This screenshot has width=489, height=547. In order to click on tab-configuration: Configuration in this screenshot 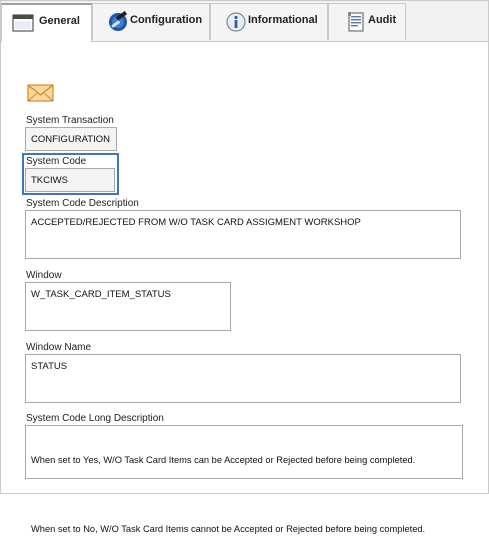, I will do `click(151, 21)`.